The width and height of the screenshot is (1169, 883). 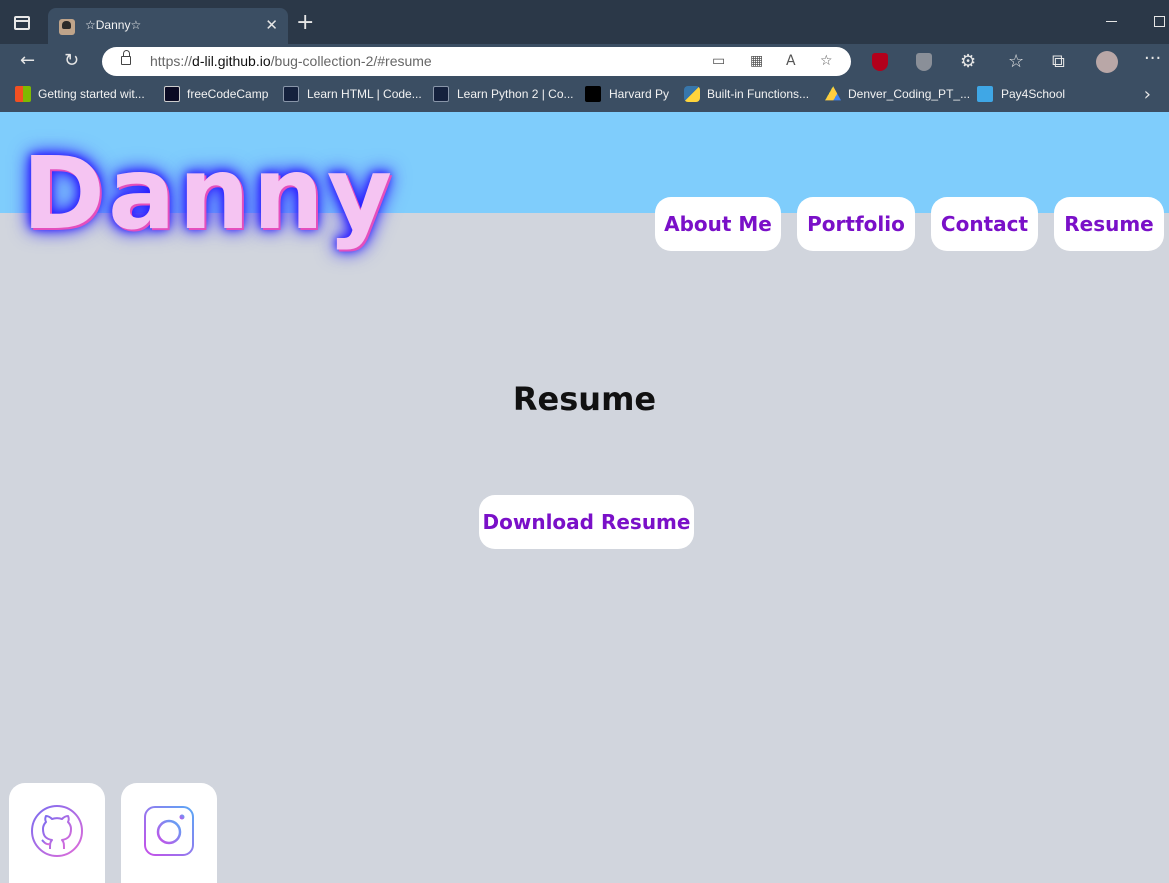 I want to click on profile-avatar, so click(x=1107, y=62).